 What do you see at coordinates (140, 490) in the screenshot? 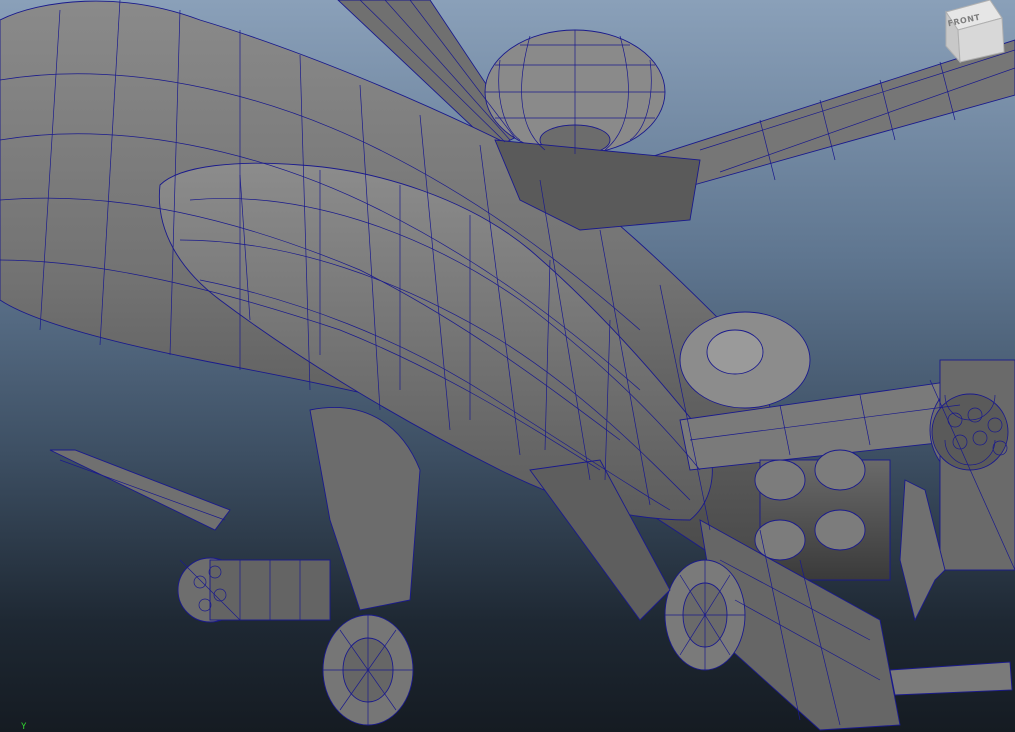
I see `chain-gun-barrel` at bounding box center [140, 490].